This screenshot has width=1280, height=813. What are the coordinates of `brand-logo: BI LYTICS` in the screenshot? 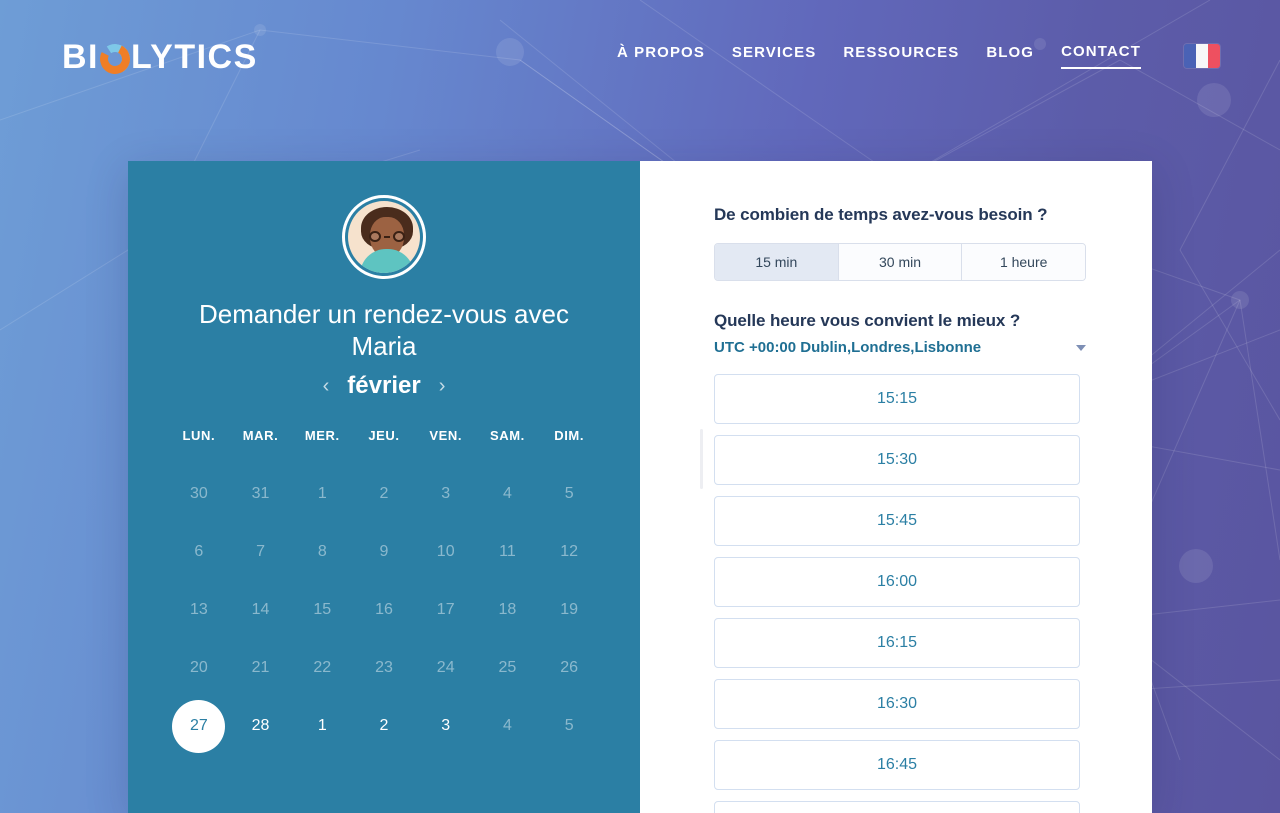 It's located at (160, 58).